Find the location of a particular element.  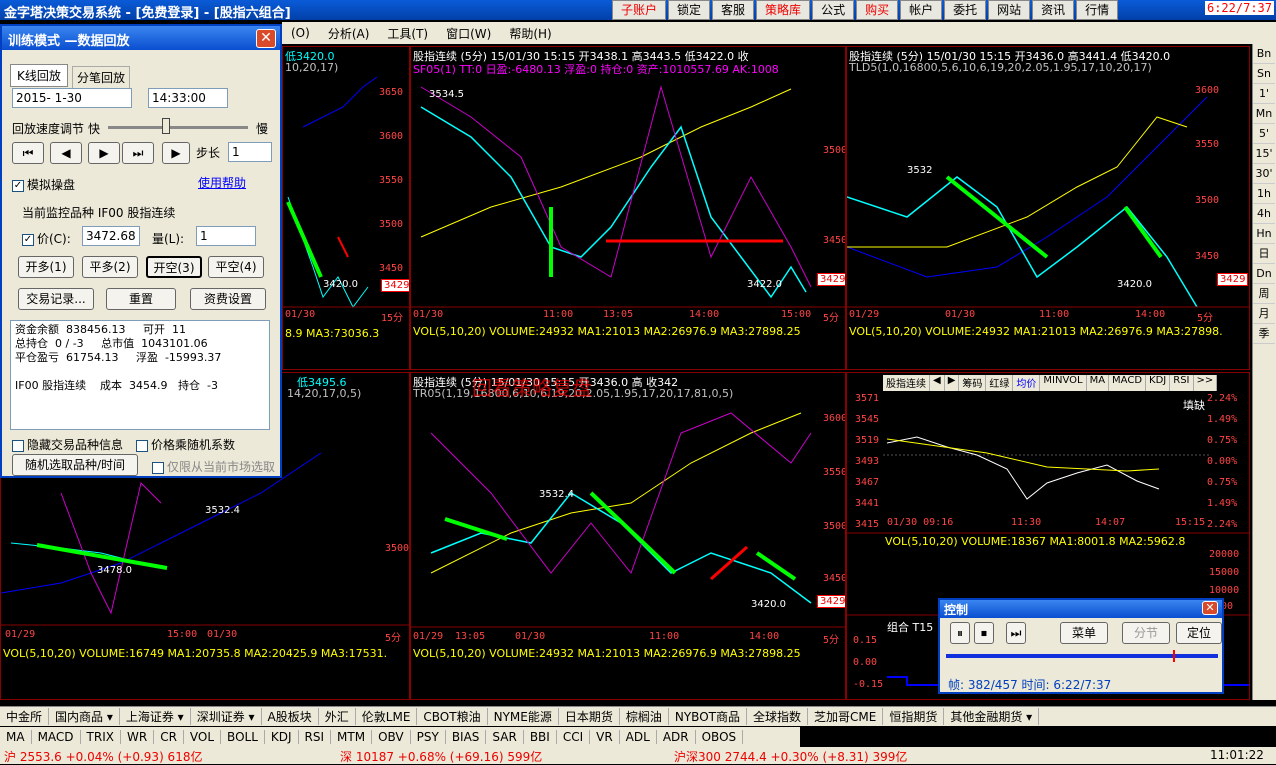

step-input: 1 is located at coordinates (250, 152).